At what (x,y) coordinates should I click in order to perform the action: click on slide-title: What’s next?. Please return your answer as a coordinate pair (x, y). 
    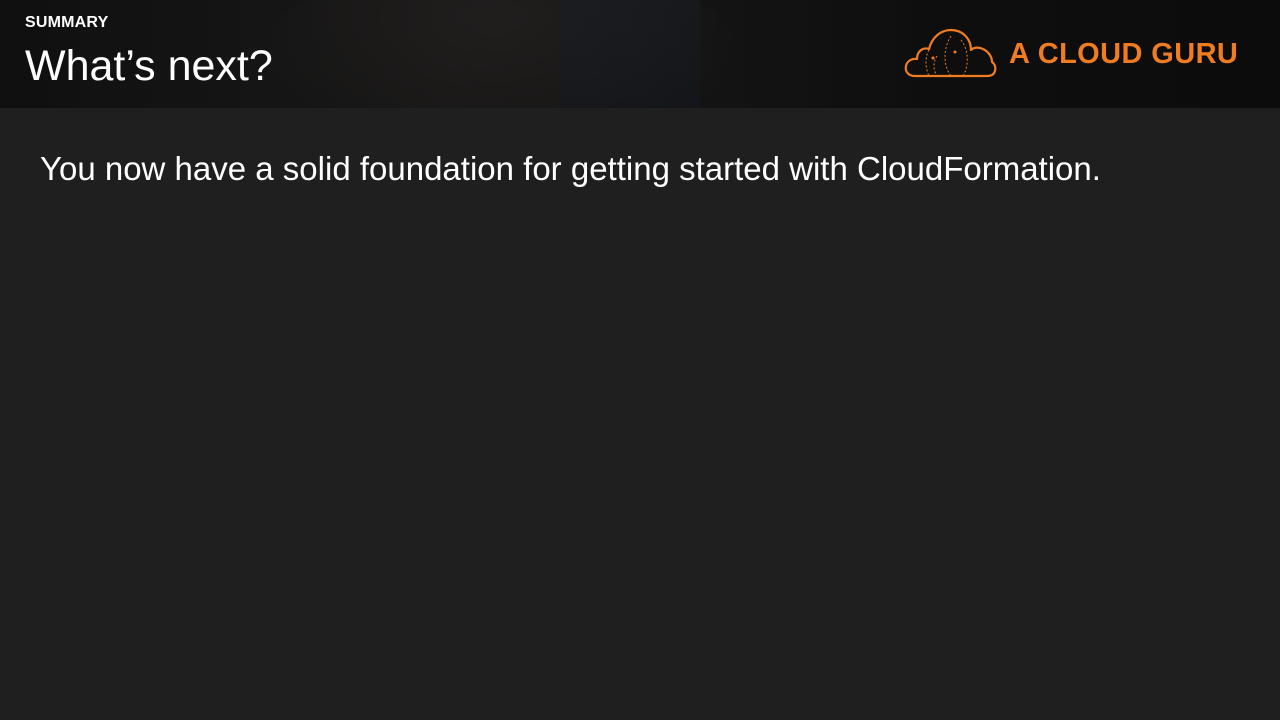
    Looking at the image, I should click on (149, 66).